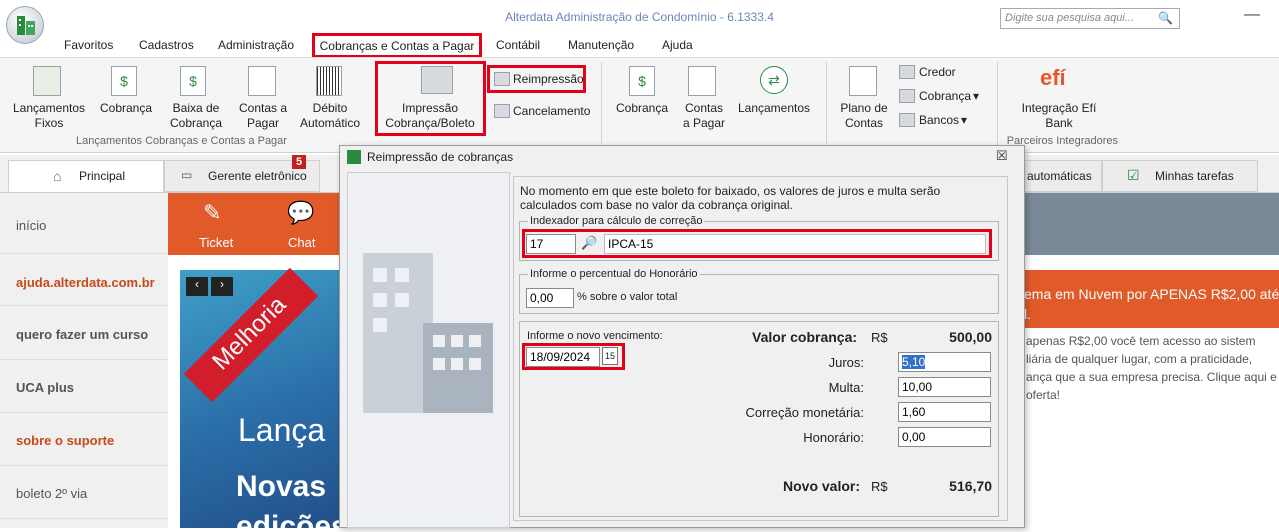 Image resolution: width=1279 pixels, height=532 pixels. I want to click on promo-line: oferta!, so click(1043, 395).